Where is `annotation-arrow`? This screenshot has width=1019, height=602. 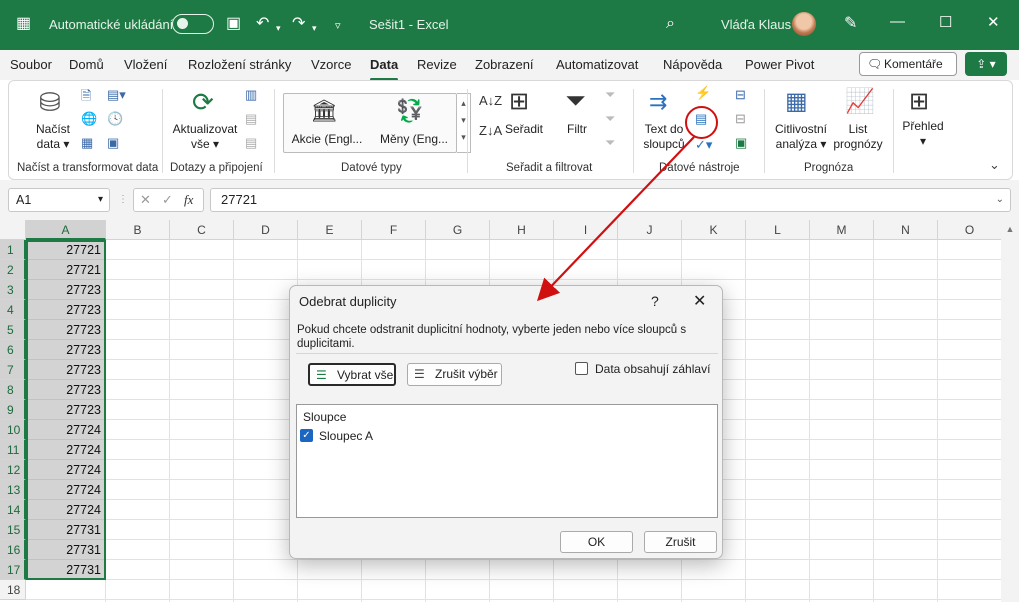
annotation-arrow is located at coordinates (615, 219).